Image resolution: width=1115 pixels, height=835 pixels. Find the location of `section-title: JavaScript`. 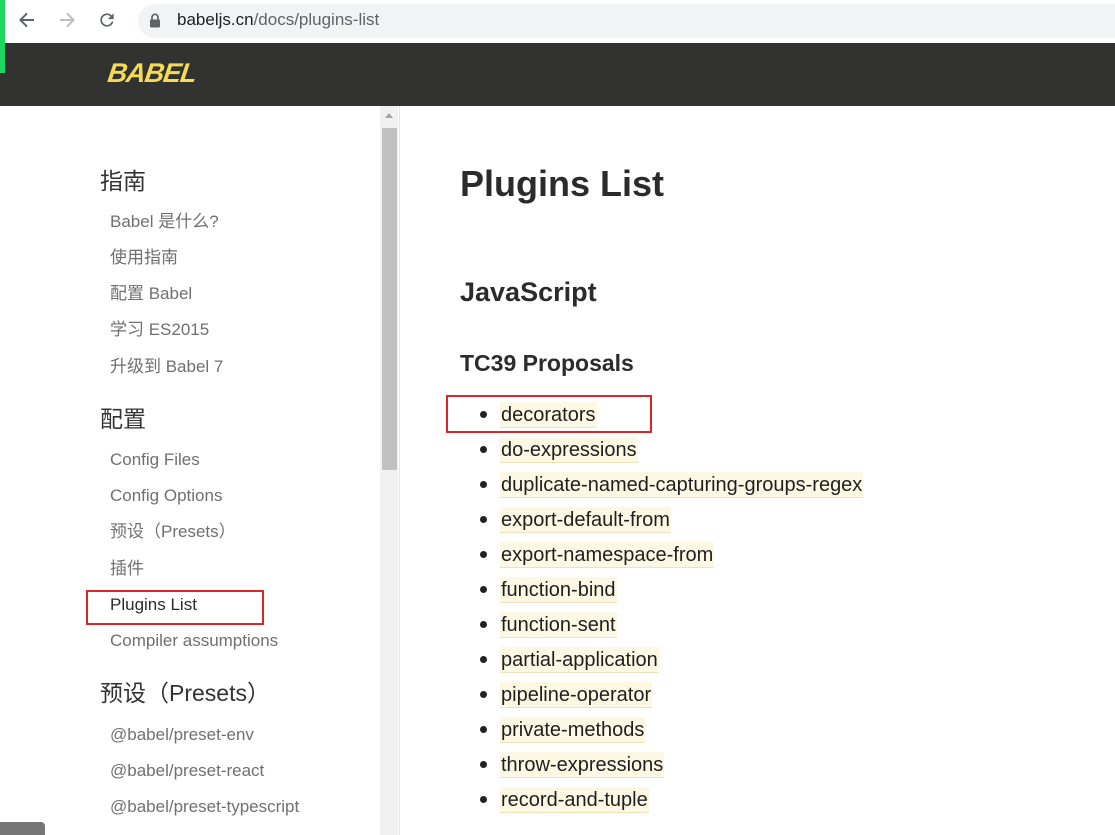

section-title: JavaScript is located at coordinates (528, 292).